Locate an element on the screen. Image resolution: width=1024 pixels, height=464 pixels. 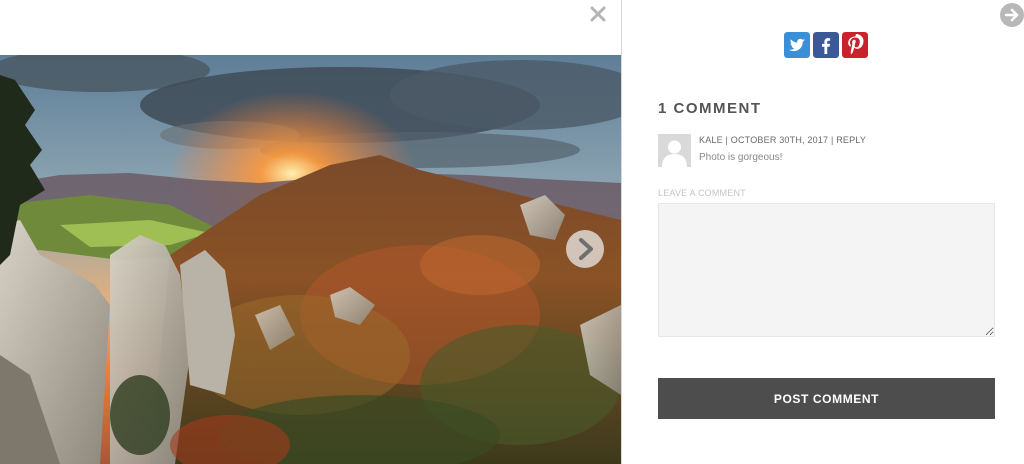
user-silhouette-icon is located at coordinates (674, 150).